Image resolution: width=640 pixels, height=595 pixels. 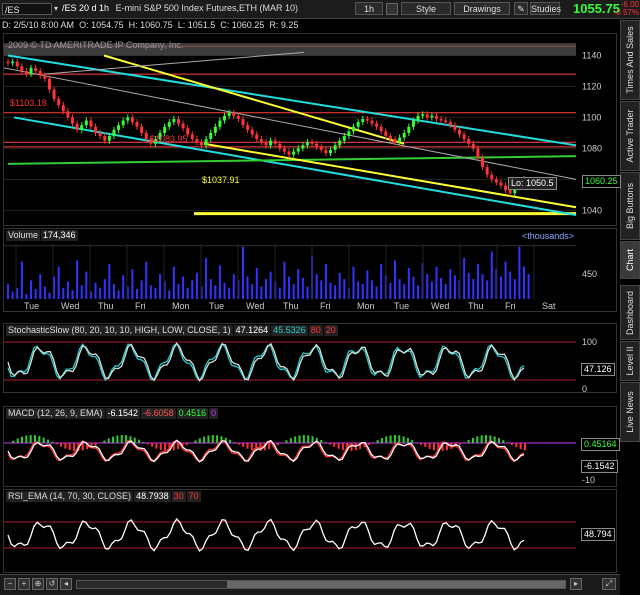 I want to click on day-label: Fri, so click(x=140, y=306).